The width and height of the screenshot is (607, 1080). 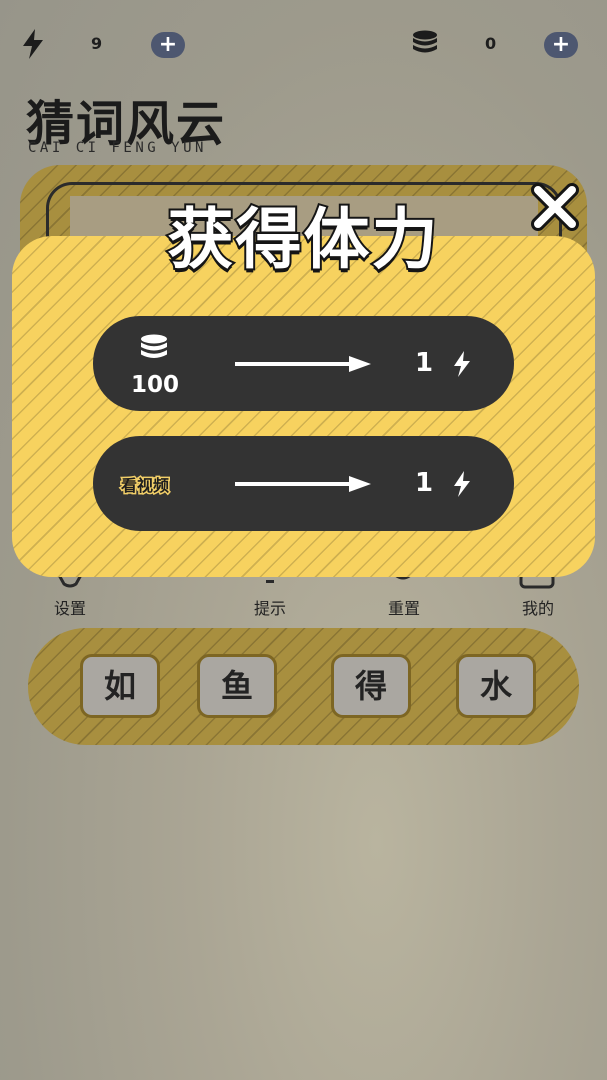 What do you see at coordinates (97, 43) in the screenshot?
I see `energy-count: 9` at bounding box center [97, 43].